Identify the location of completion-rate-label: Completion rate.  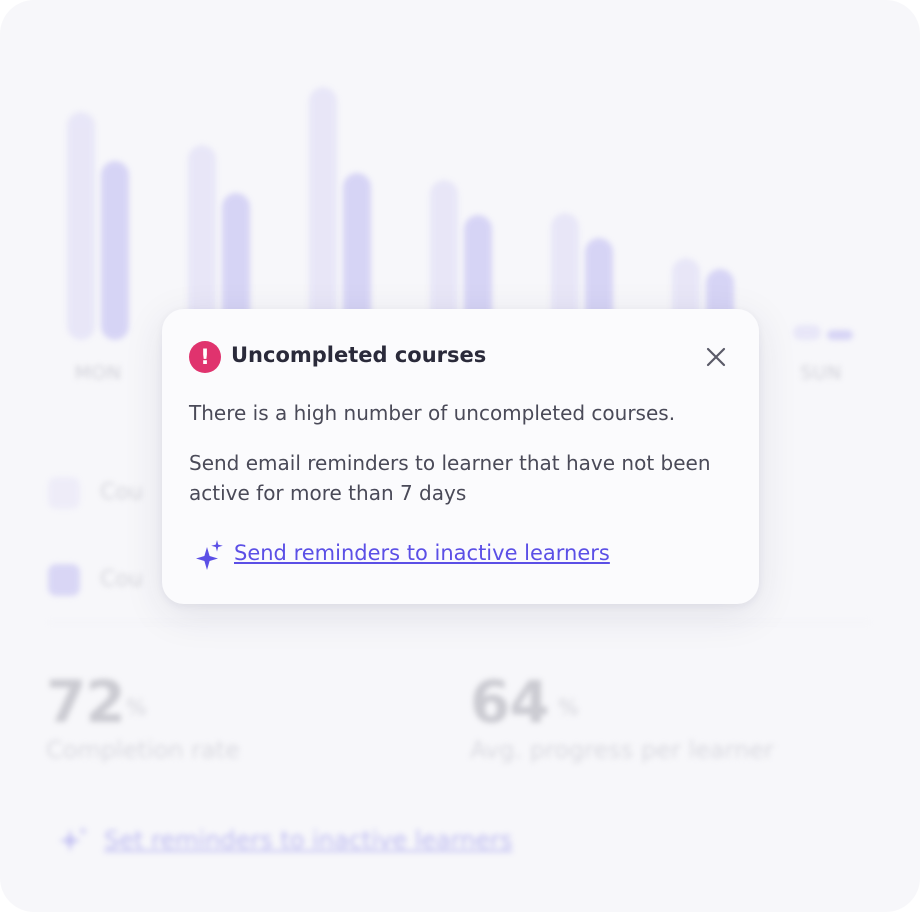
(143, 750).